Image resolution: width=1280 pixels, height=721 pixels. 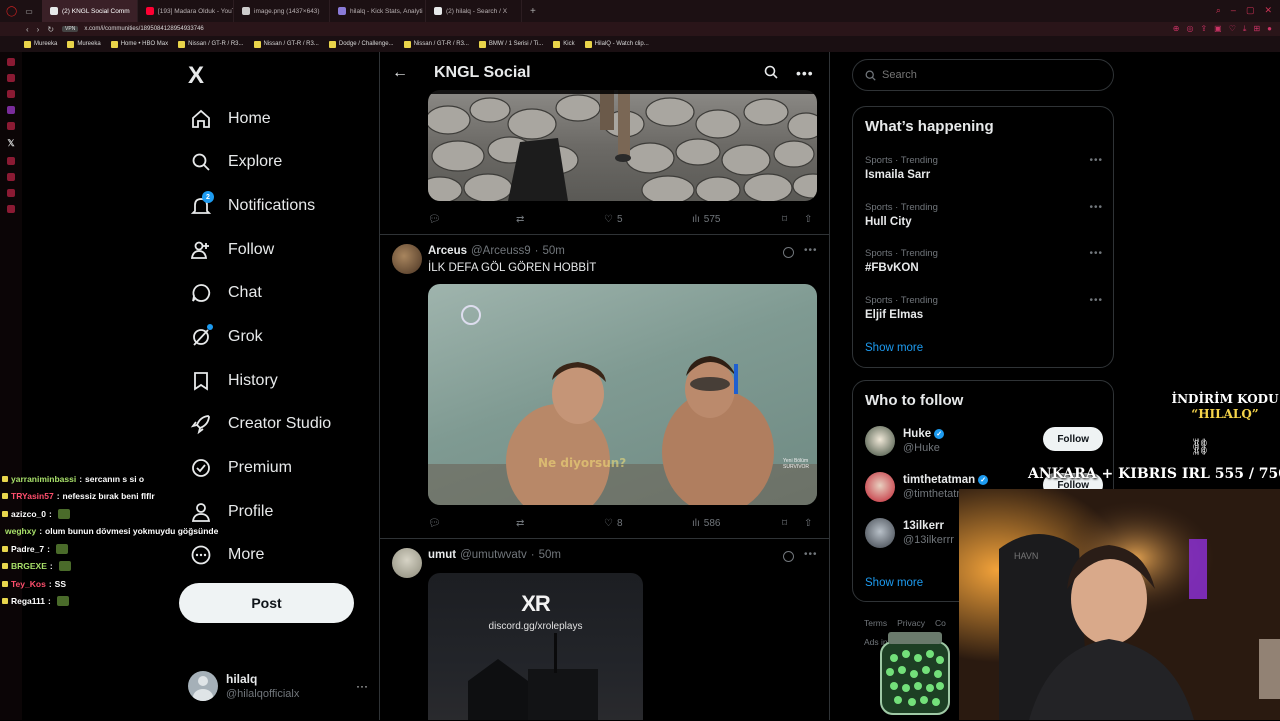 I want to click on reload-icon: ↻, so click(x=50, y=29).